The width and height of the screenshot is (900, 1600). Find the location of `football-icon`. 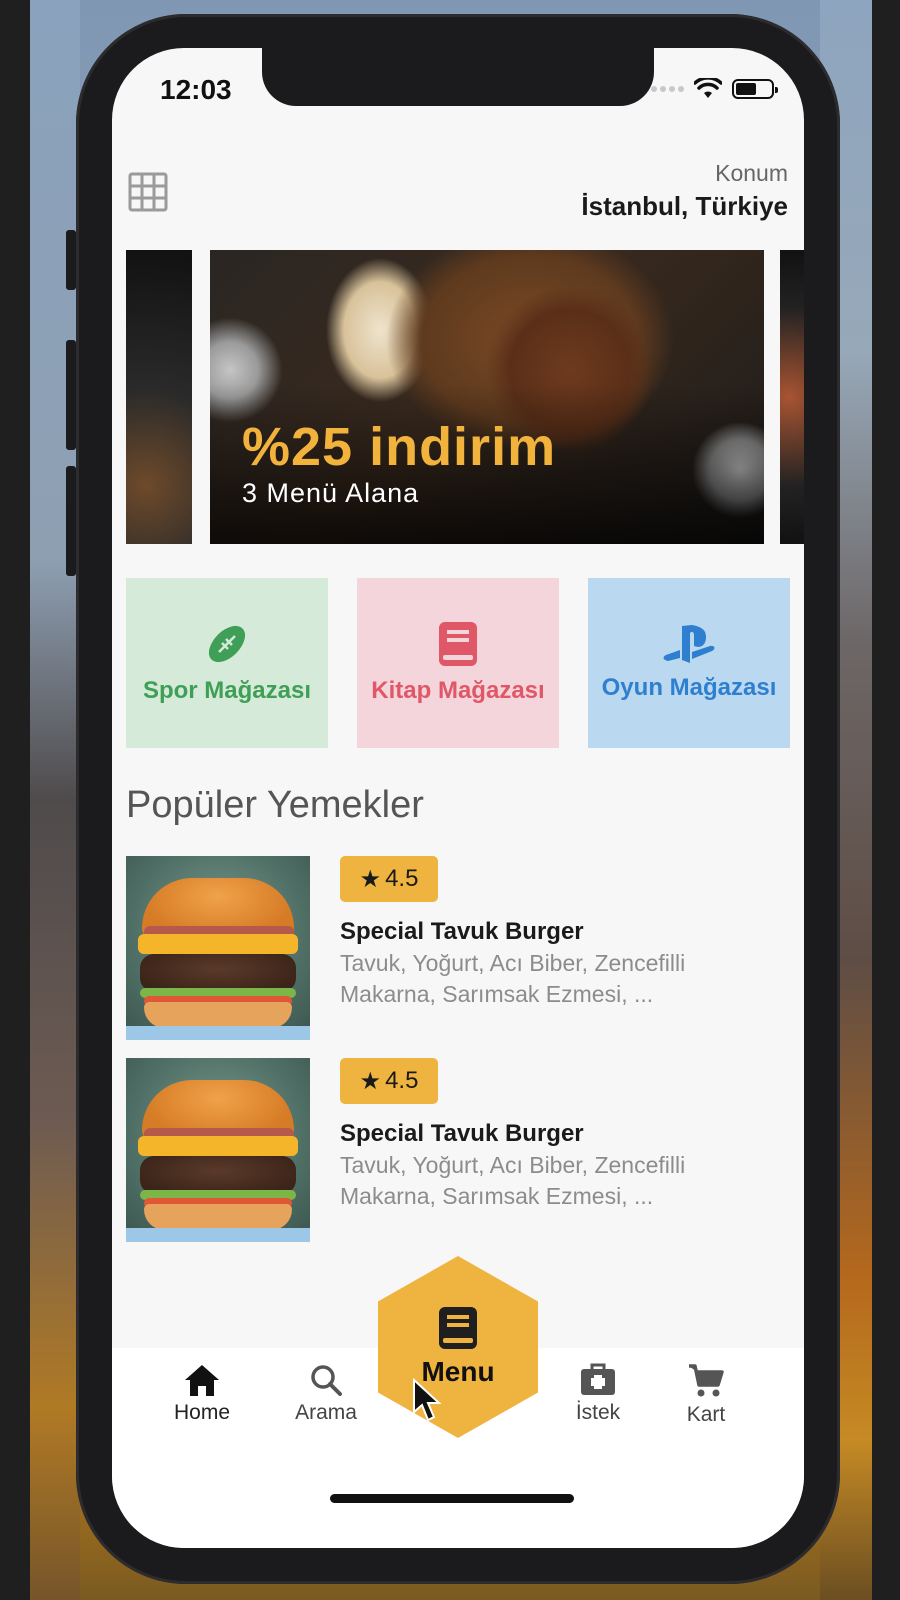

football-icon is located at coordinates (227, 644).